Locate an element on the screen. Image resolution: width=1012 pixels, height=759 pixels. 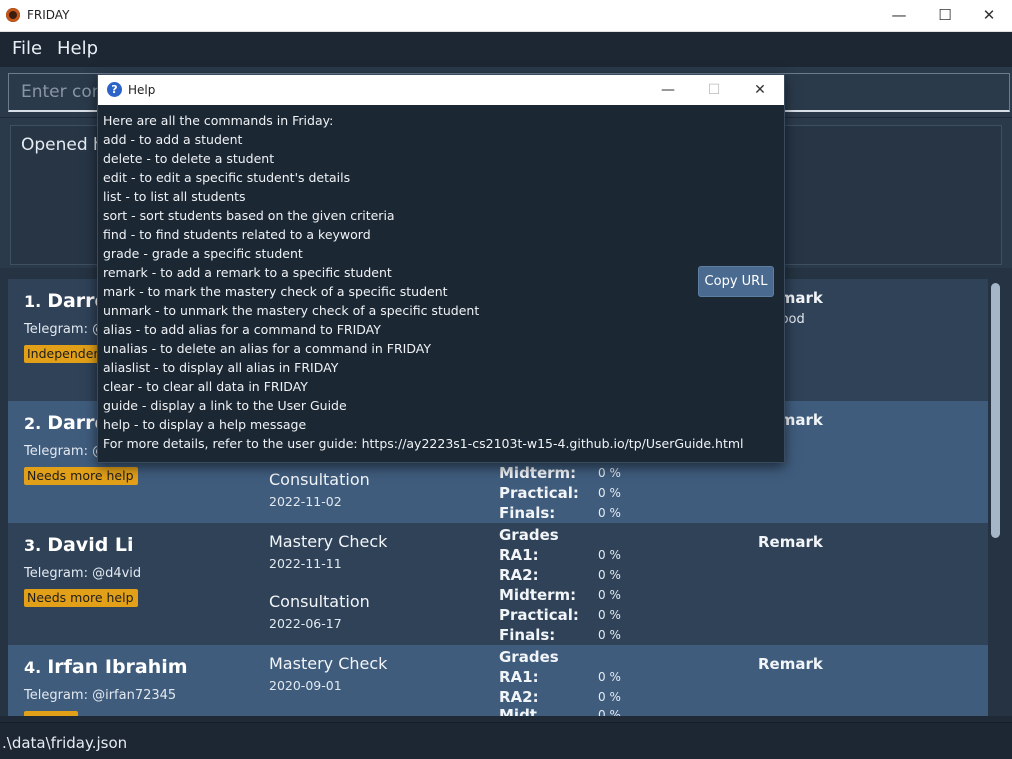
help-line: add - to add a student is located at coordinates (173, 139).